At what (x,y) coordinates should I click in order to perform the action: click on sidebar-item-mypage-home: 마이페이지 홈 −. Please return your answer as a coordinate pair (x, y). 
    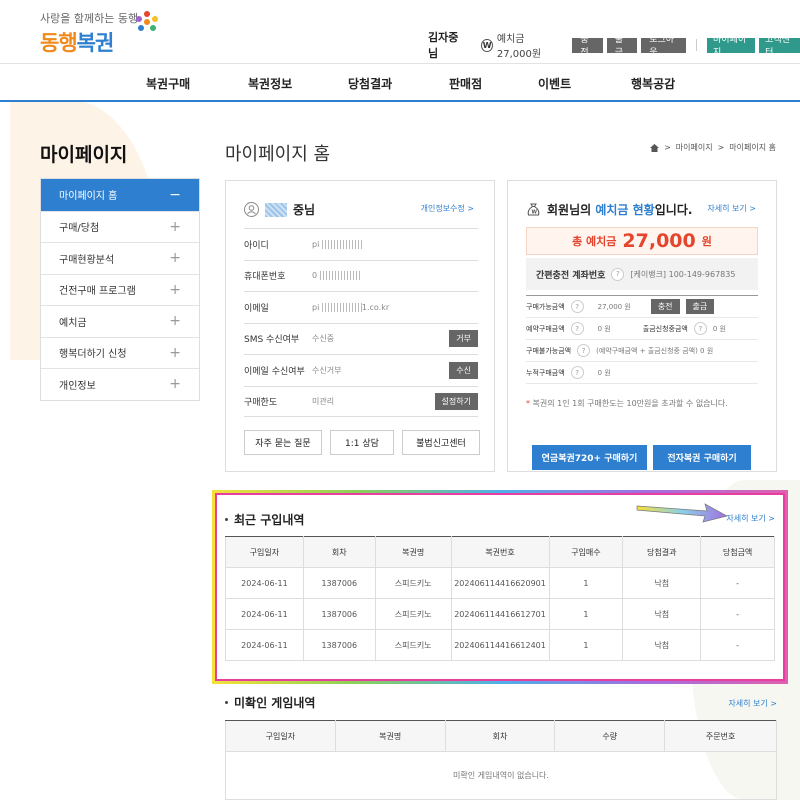
    Looking at the image, I should click on (120, 195).